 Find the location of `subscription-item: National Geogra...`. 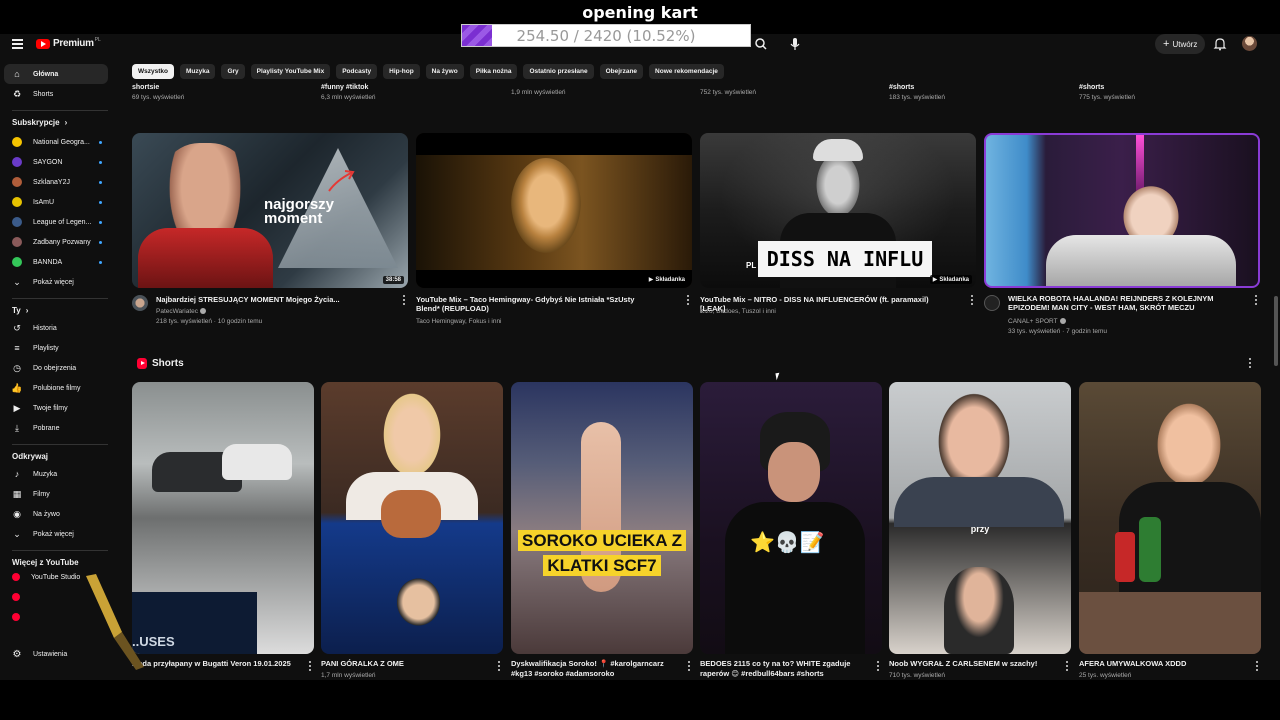

subscription-item: National Geogra... is located at coordinates (56, 142).